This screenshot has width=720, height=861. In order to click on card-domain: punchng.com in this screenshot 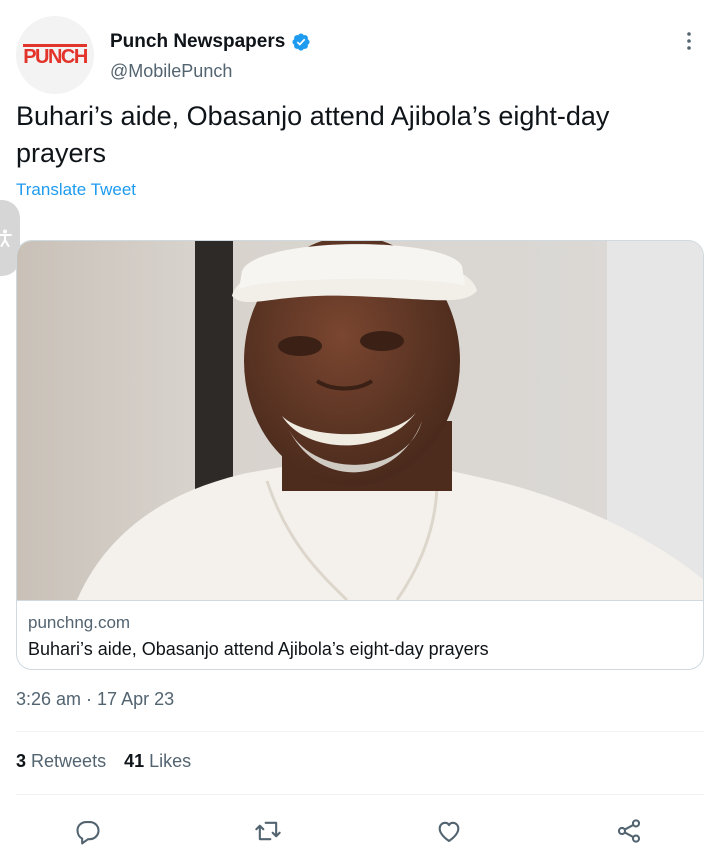, I will do `click(79, 622)`.